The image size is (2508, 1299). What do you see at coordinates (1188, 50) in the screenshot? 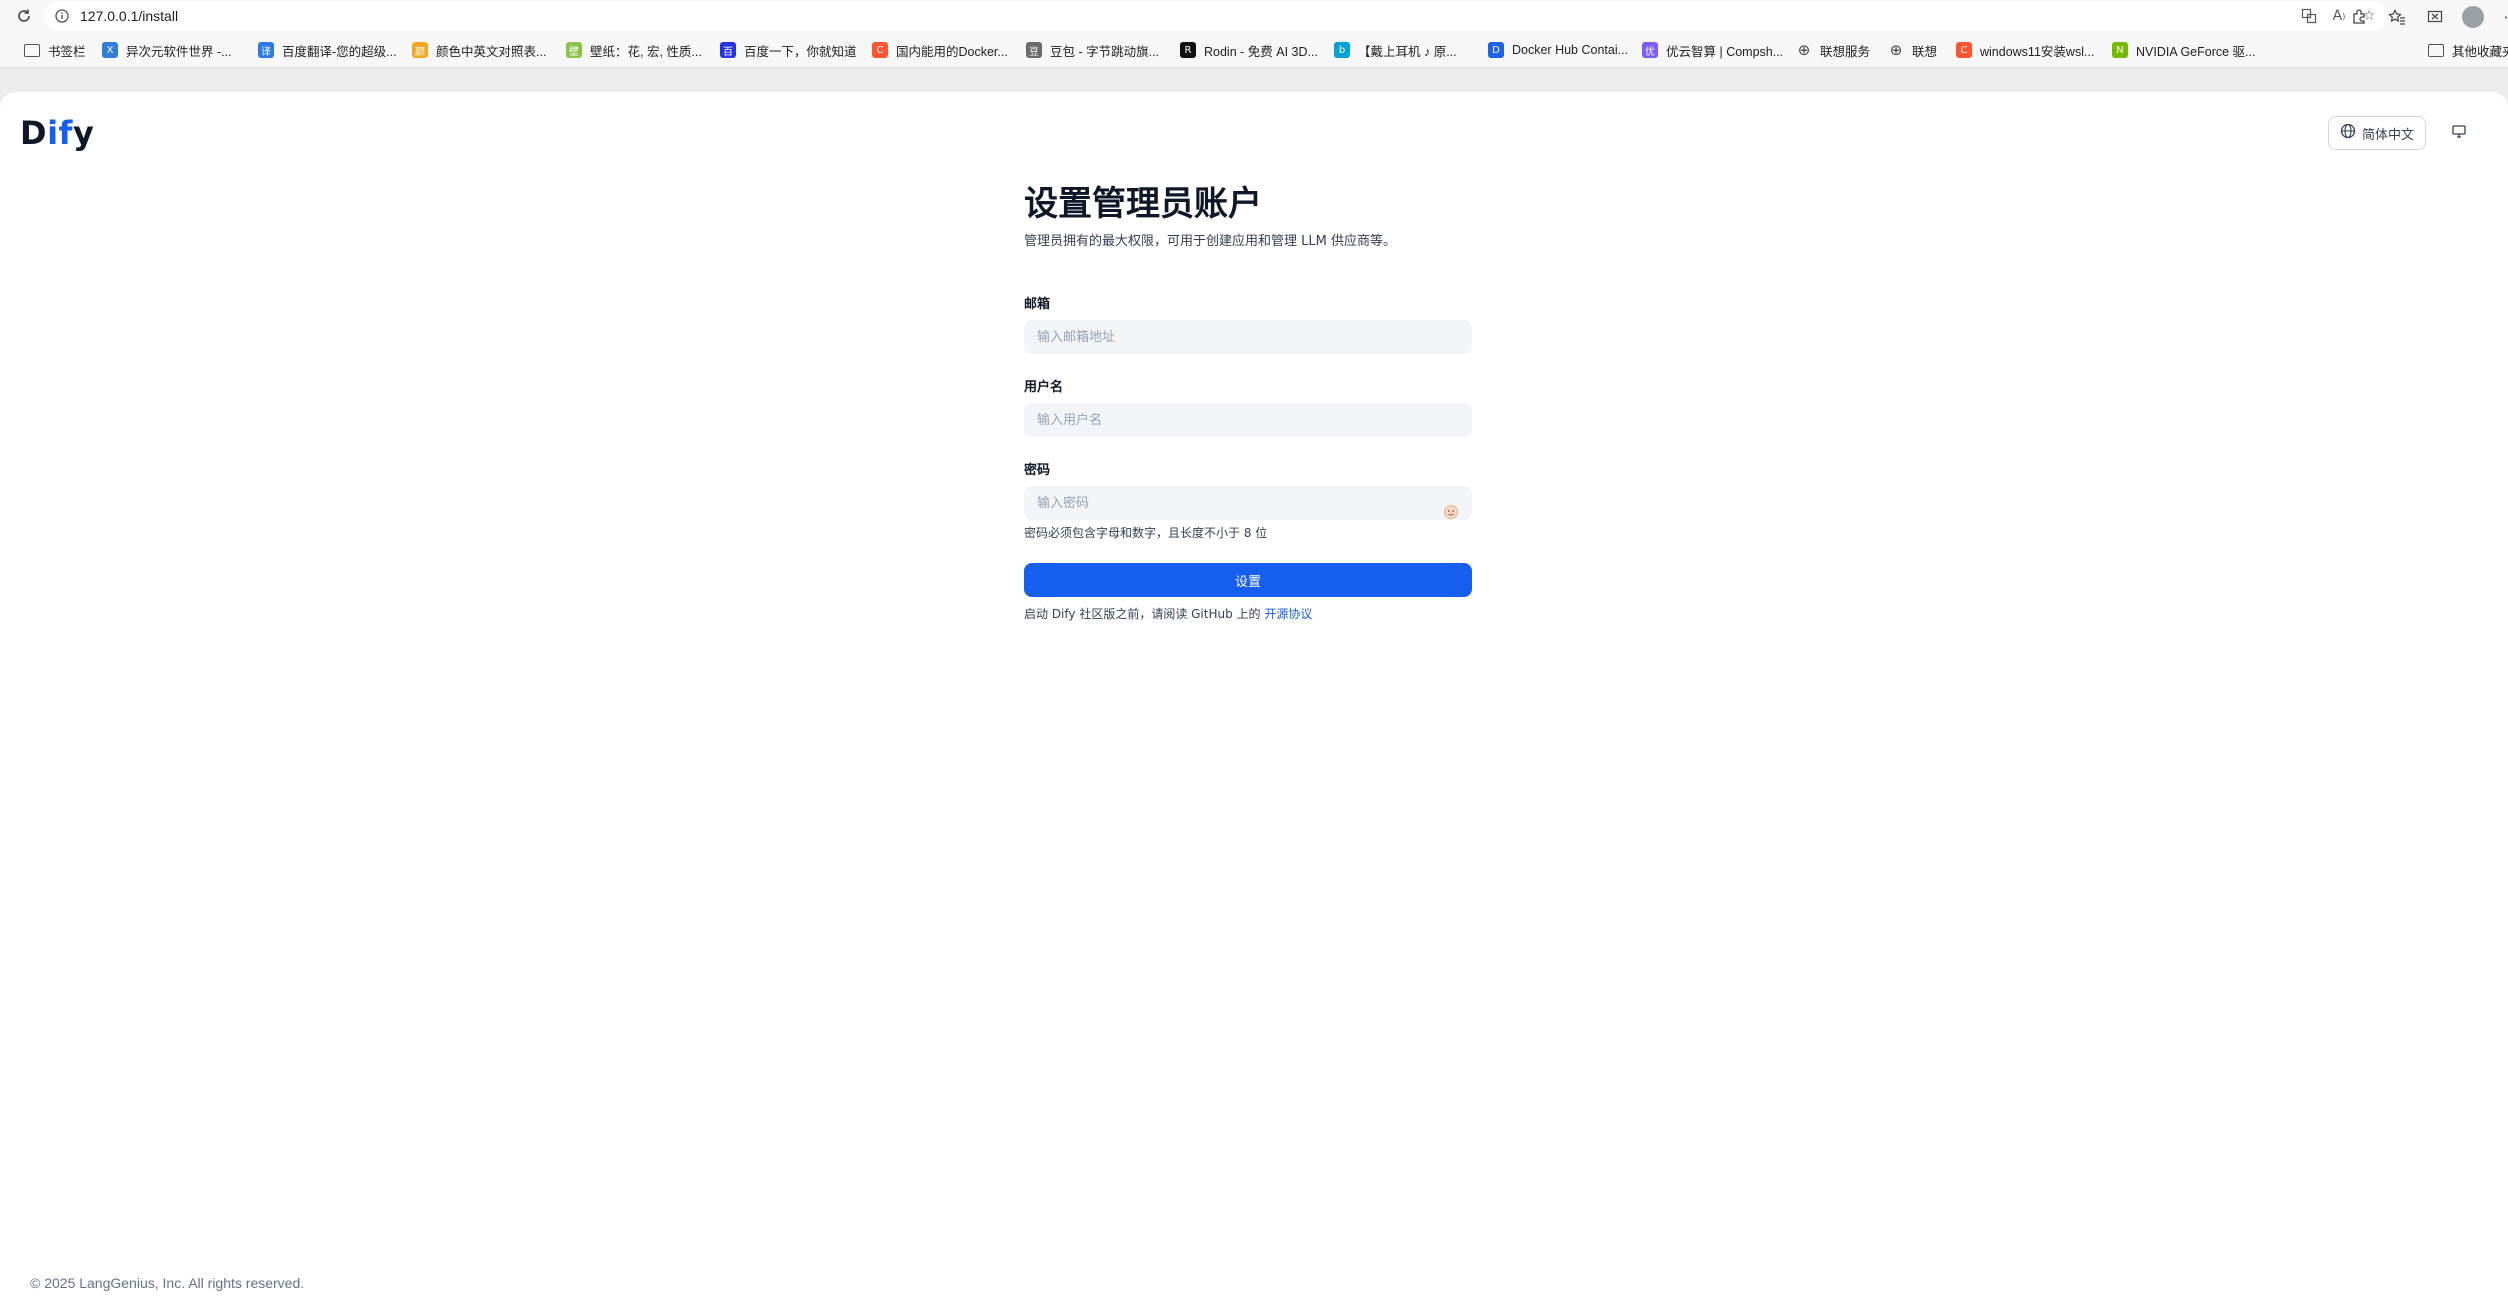
I see `rodin-icon: R` at bounding box center [1188, 50].